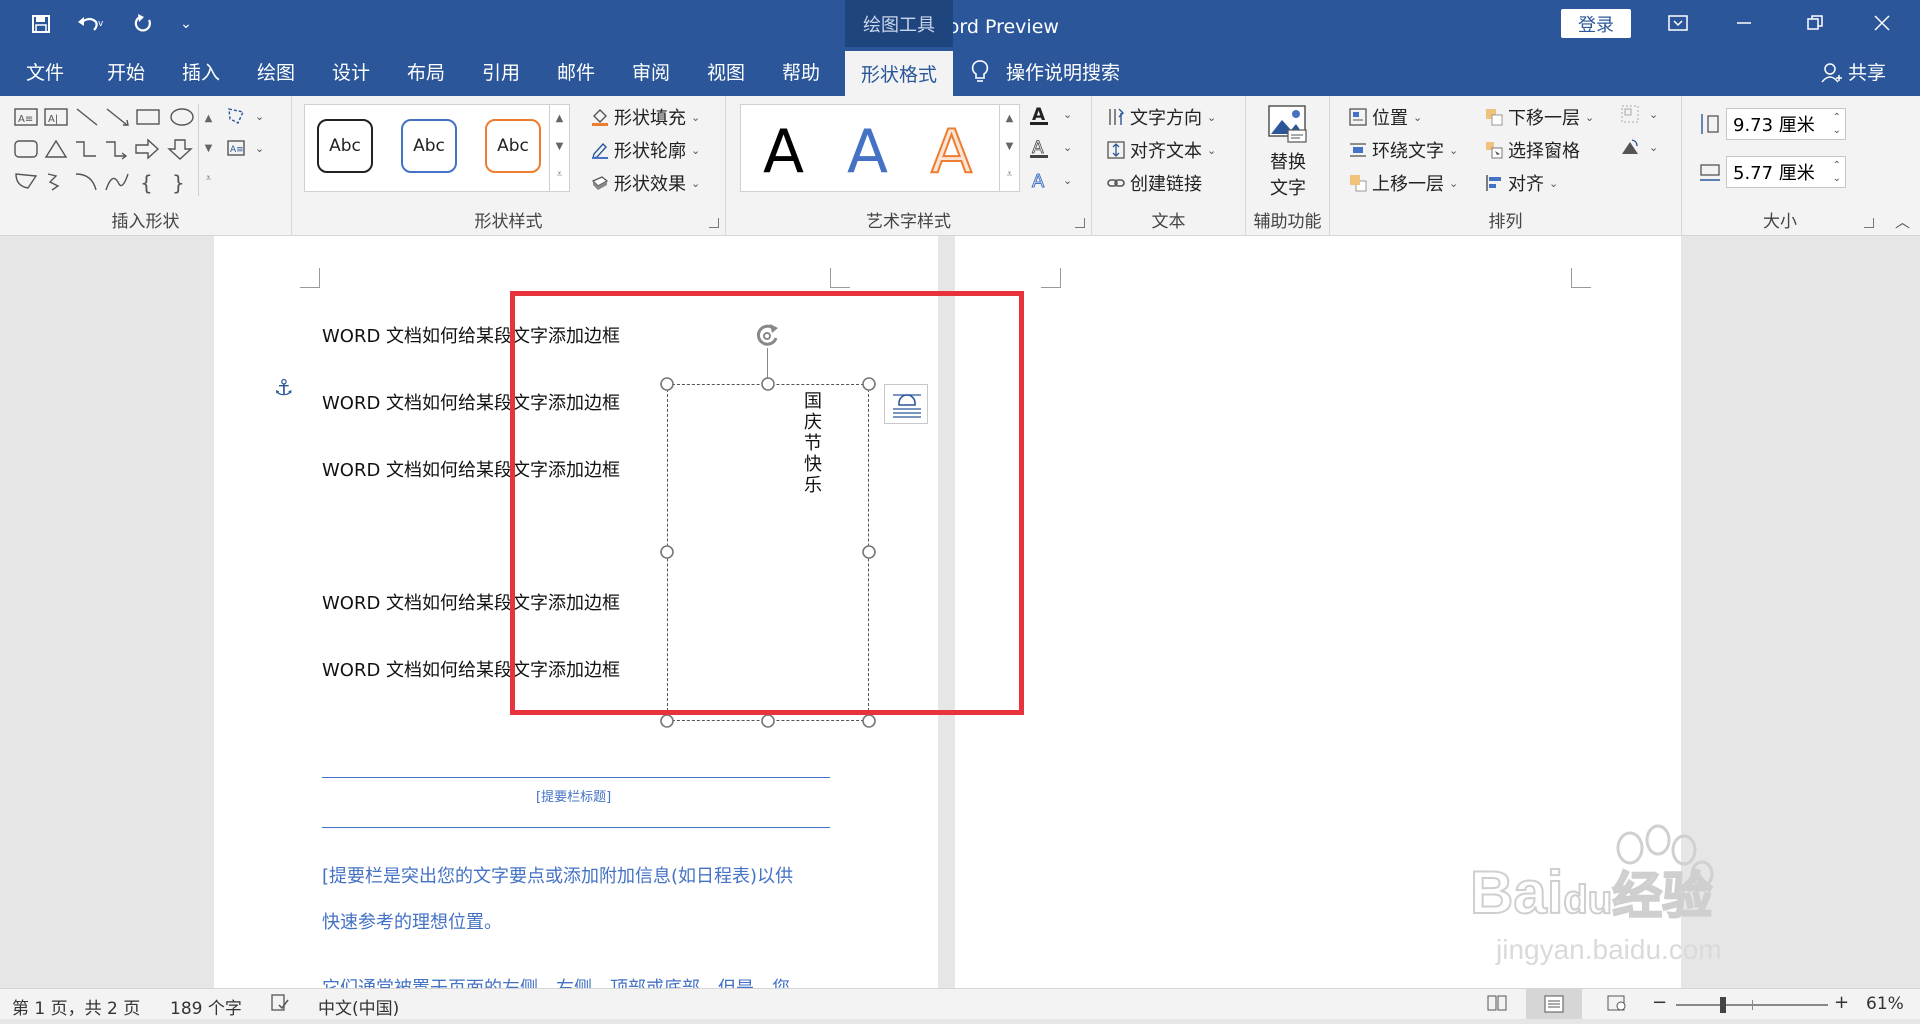  I want to click on shape-style-sample-1: Abc, so click(345, 146).